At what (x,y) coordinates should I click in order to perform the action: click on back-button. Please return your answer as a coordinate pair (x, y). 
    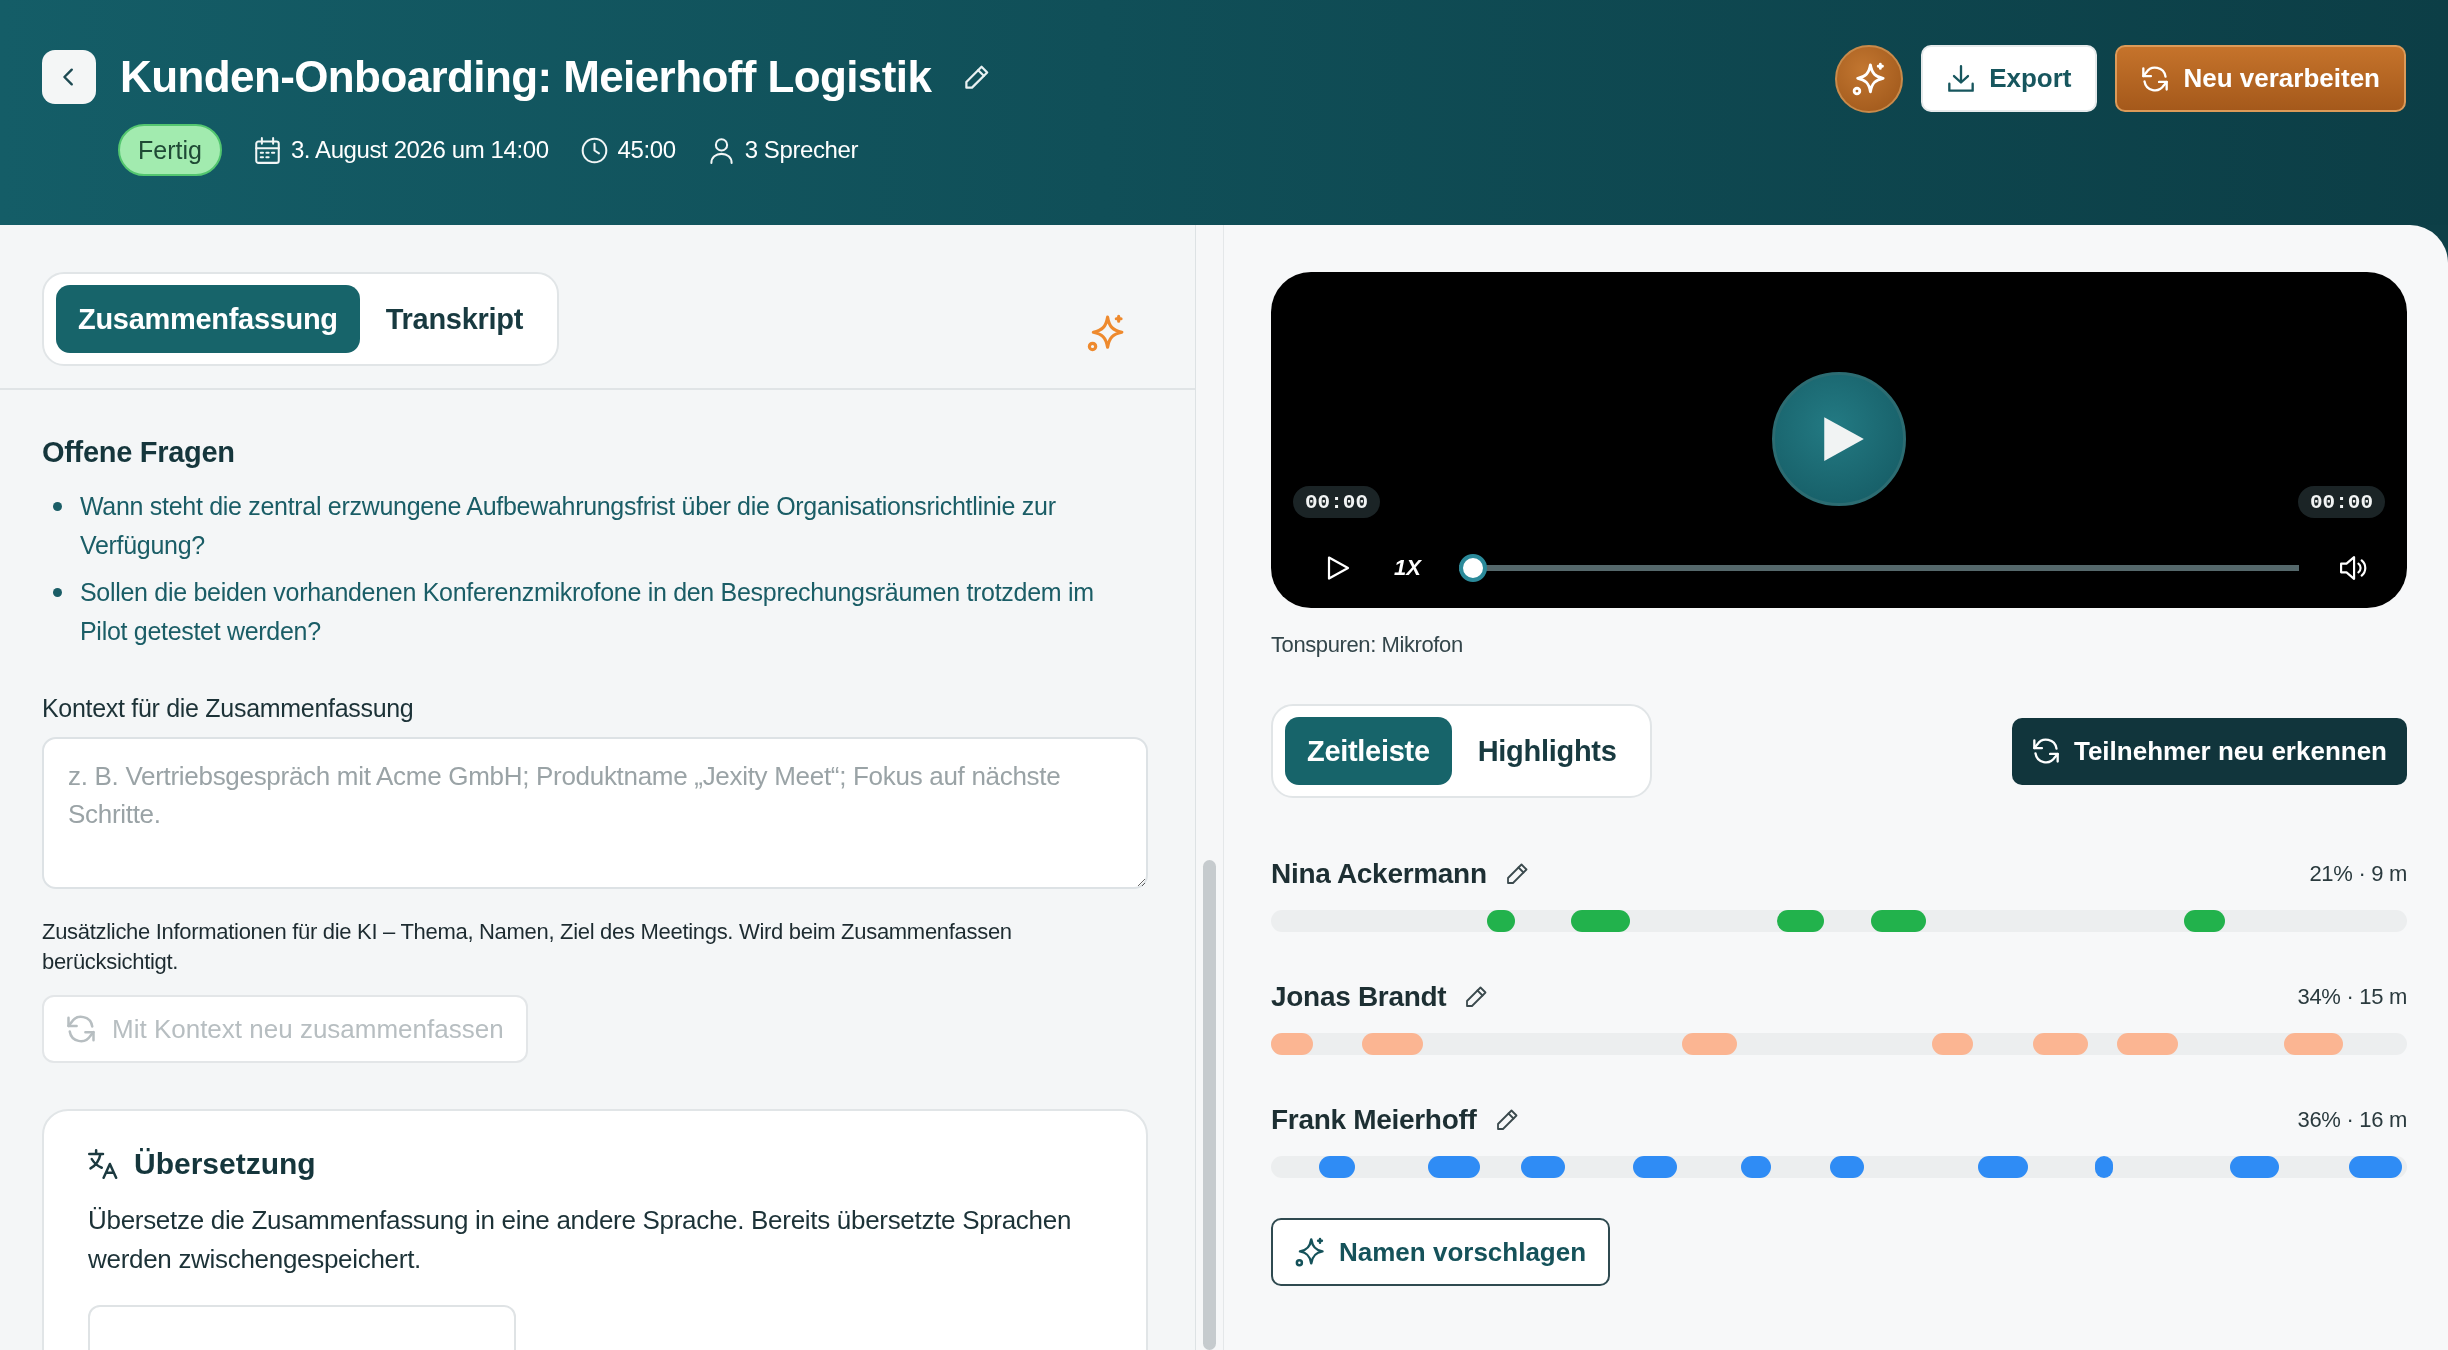
    Looking at the image, I should click on (69, 77).